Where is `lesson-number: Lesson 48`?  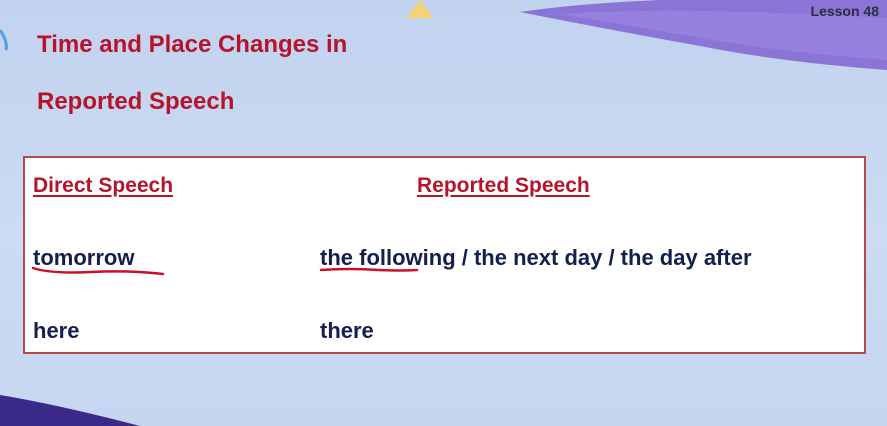 lesson-number: Lesson 48 is located at coordinates (844, 11).